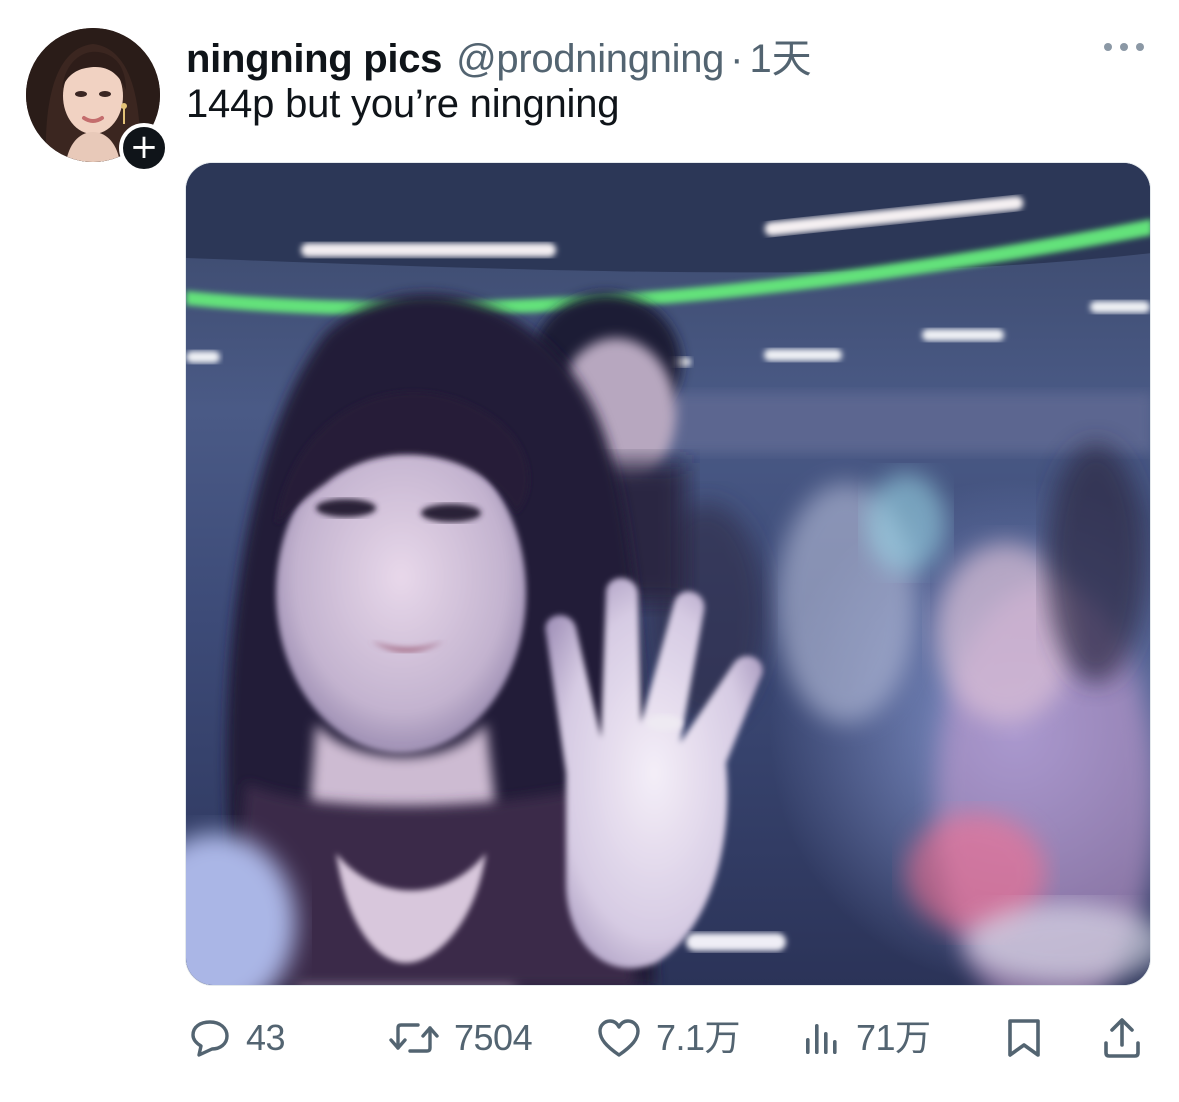 The image size is (1179, 1102). Describe the element at coordinates (589, 1038) in the screenshot. I see `tweet-actions: 43 7504 7.1万 71万` at that location.